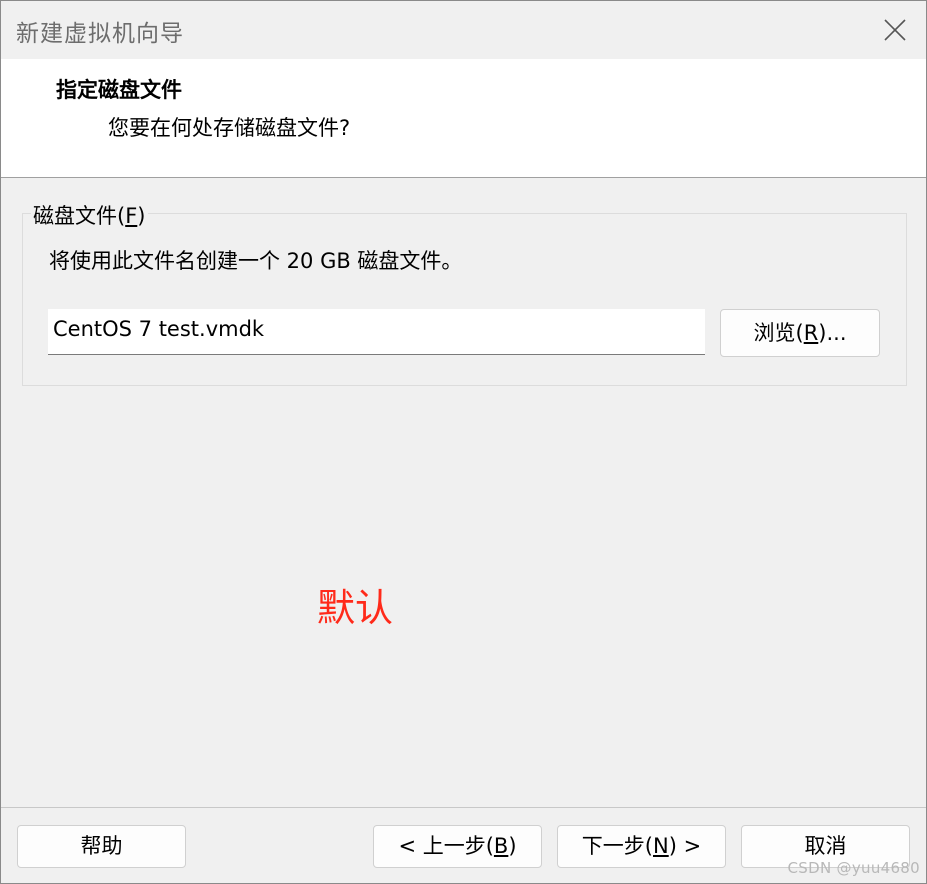  What do you see at coordinates (463, 807) in the screenshot?
I see `footer-divider` at bounding box center [463, 807].